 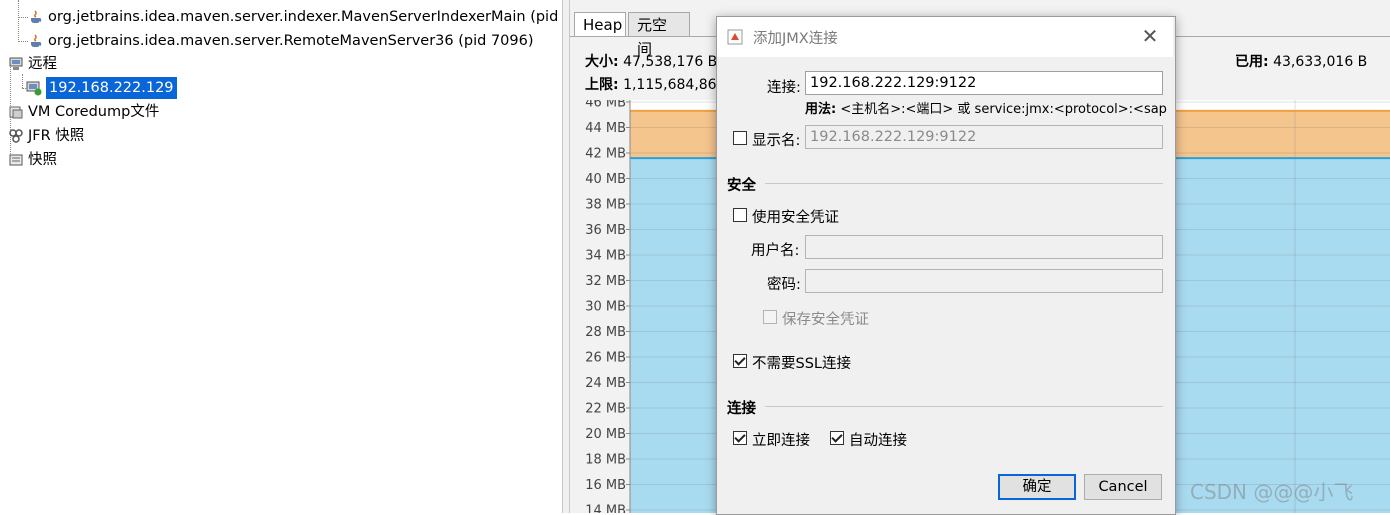 What do you see at coordinates (16, 112) in the screenshot?
I see `coredump-icon` at bounding box center [16, 112].